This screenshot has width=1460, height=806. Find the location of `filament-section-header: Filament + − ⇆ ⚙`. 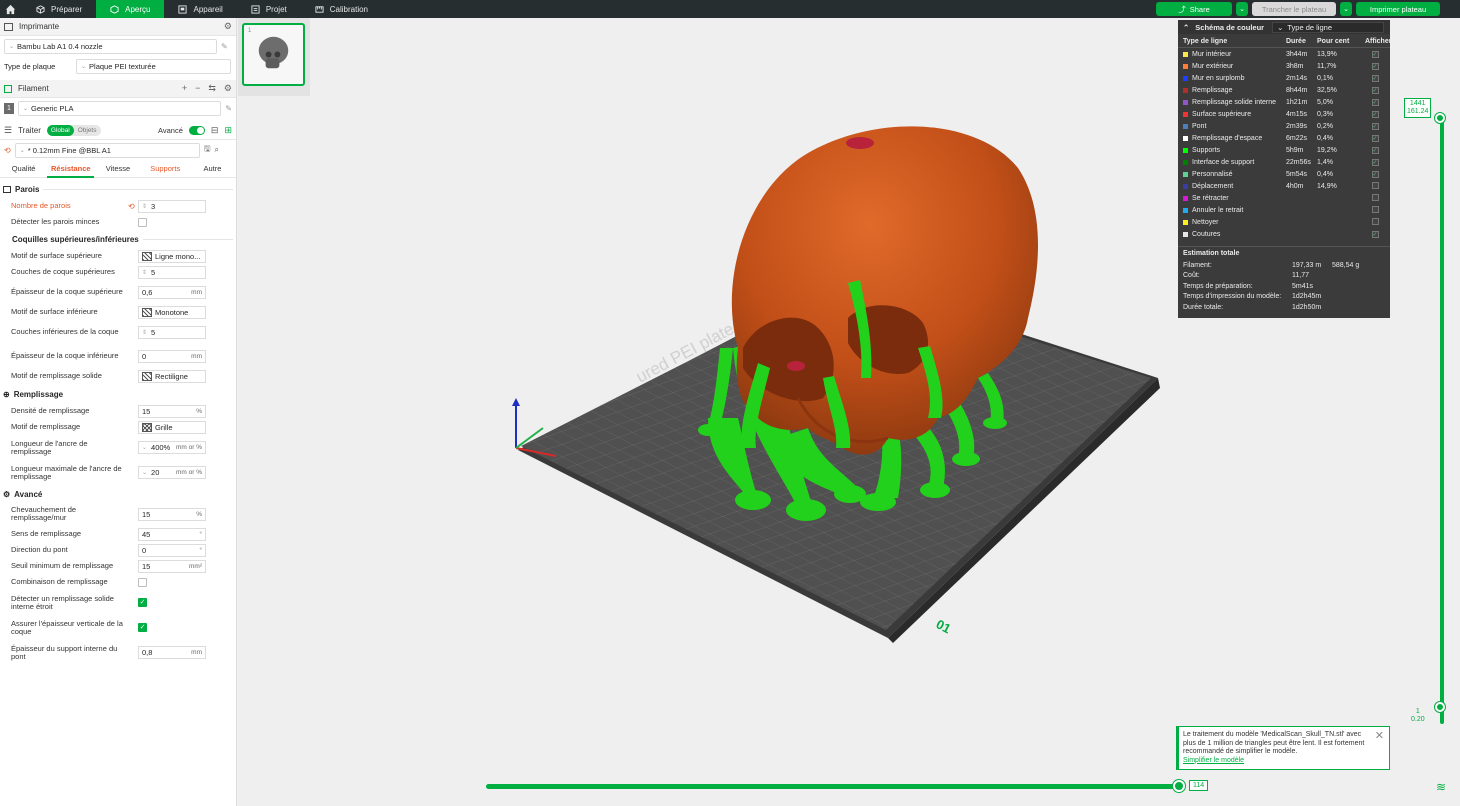

filament-section-header: Filament + − ⇆ ⚙ is located at coordinates (118, 89).